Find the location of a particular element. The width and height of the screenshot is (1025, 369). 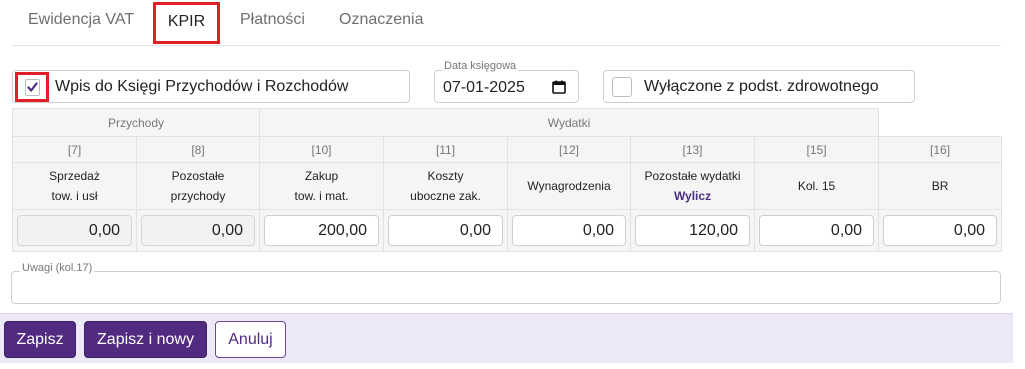

col-title: Pozostałe is located at coordinates (198, 176).